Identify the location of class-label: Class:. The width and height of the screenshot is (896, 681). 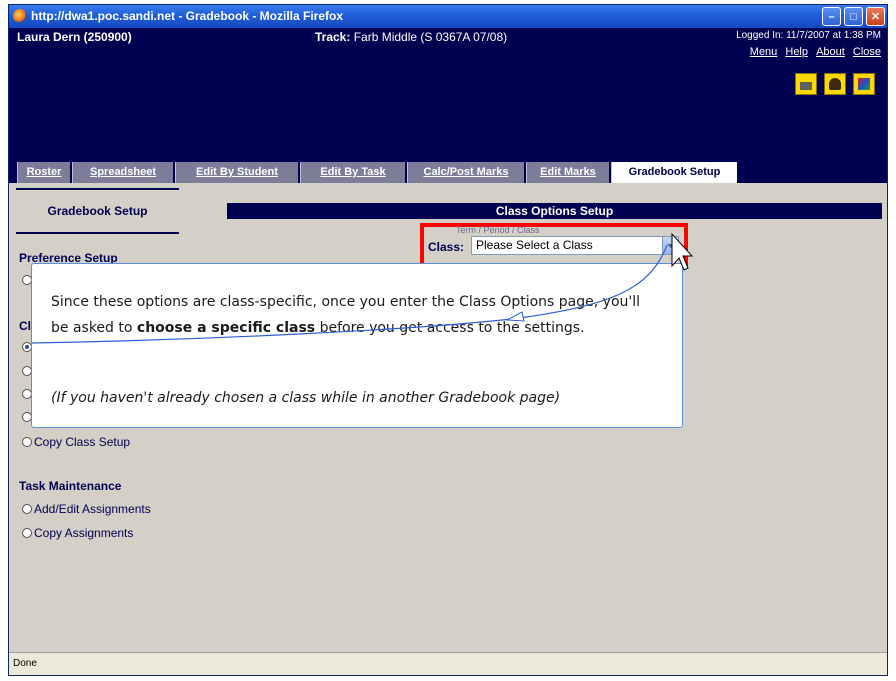
(446, 247).